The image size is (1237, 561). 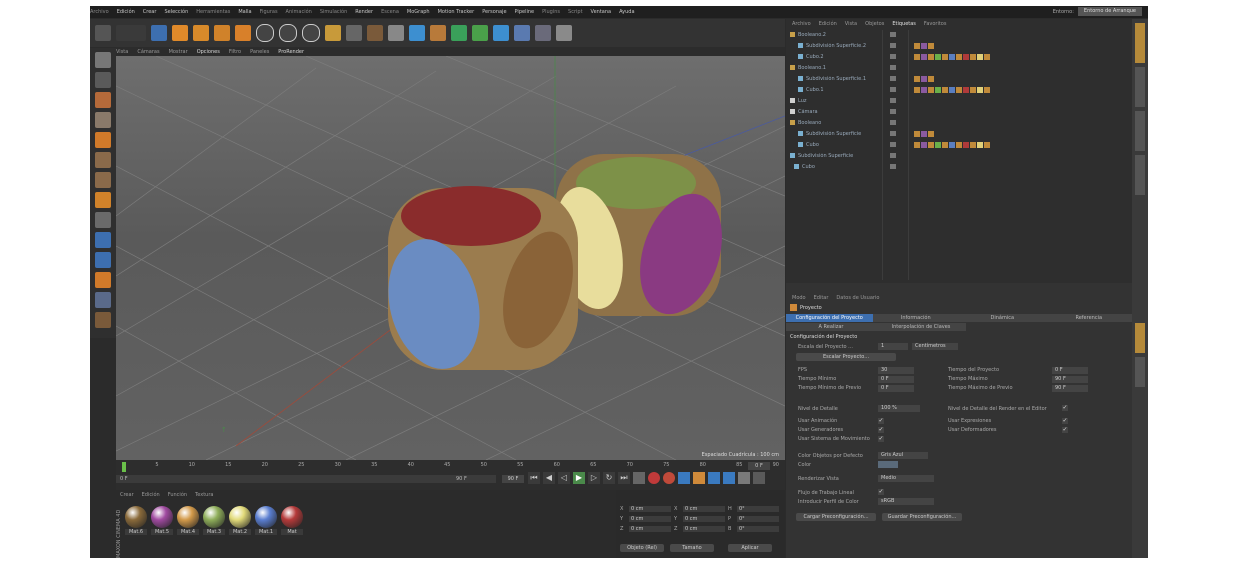 What do you see at coordinates (899, 408) in the screenshot?
I see `lod-field: 100 %` at bounding box center [899, 408].